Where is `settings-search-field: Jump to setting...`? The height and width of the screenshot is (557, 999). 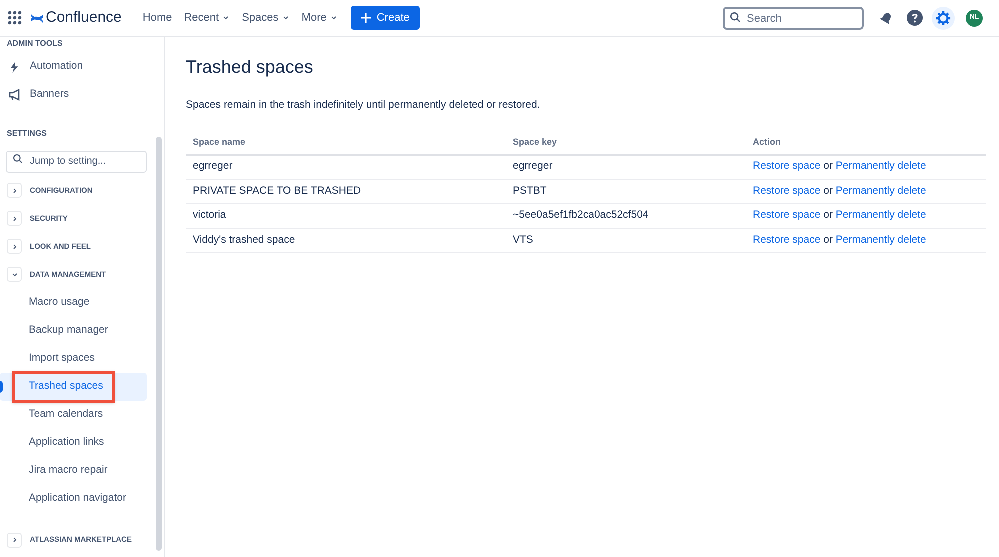 settings-search-field: Jump to setting... is located at coordinates (76, 161).